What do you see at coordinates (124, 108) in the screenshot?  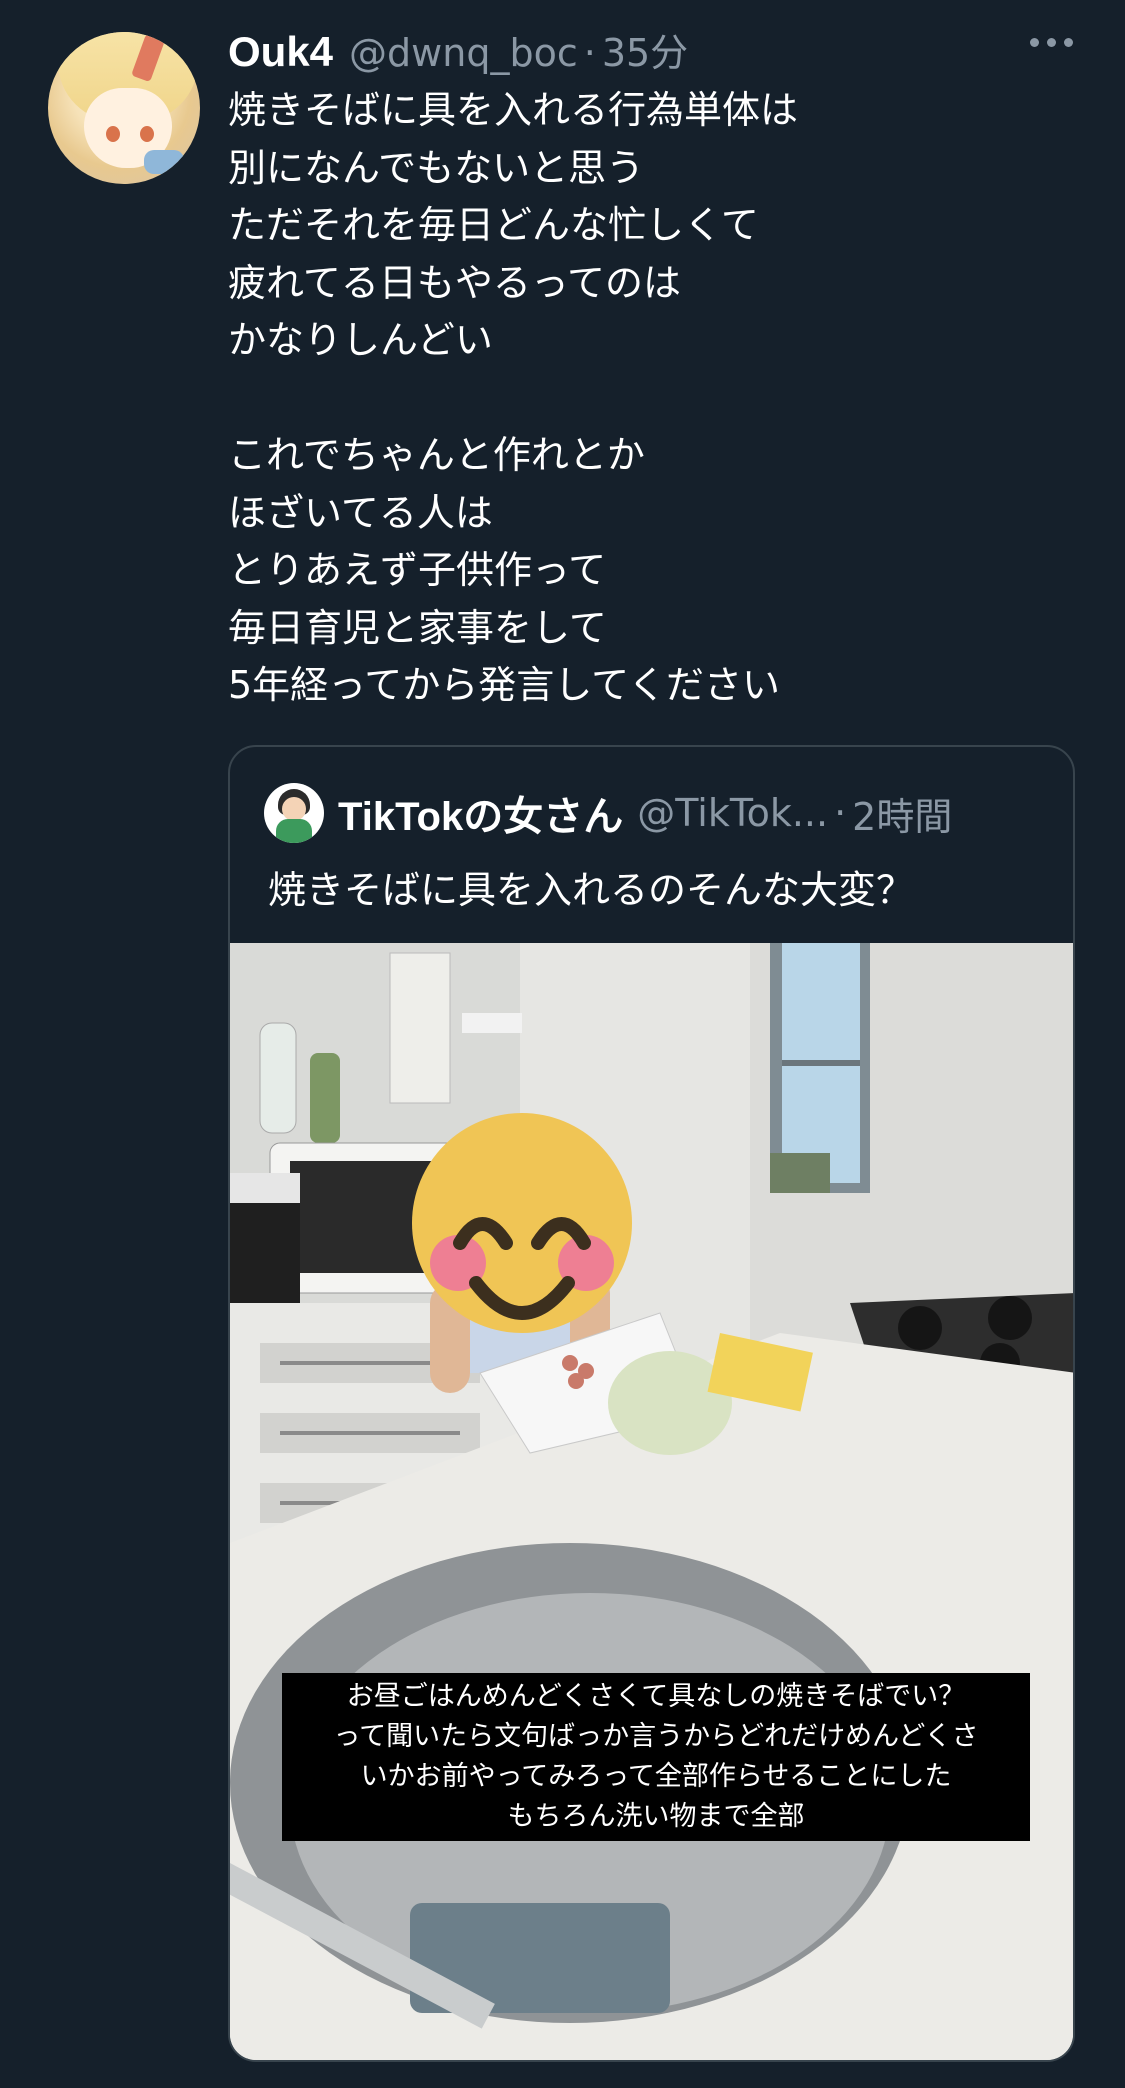 I see `author-avatar` at bounding box center [124, 108].